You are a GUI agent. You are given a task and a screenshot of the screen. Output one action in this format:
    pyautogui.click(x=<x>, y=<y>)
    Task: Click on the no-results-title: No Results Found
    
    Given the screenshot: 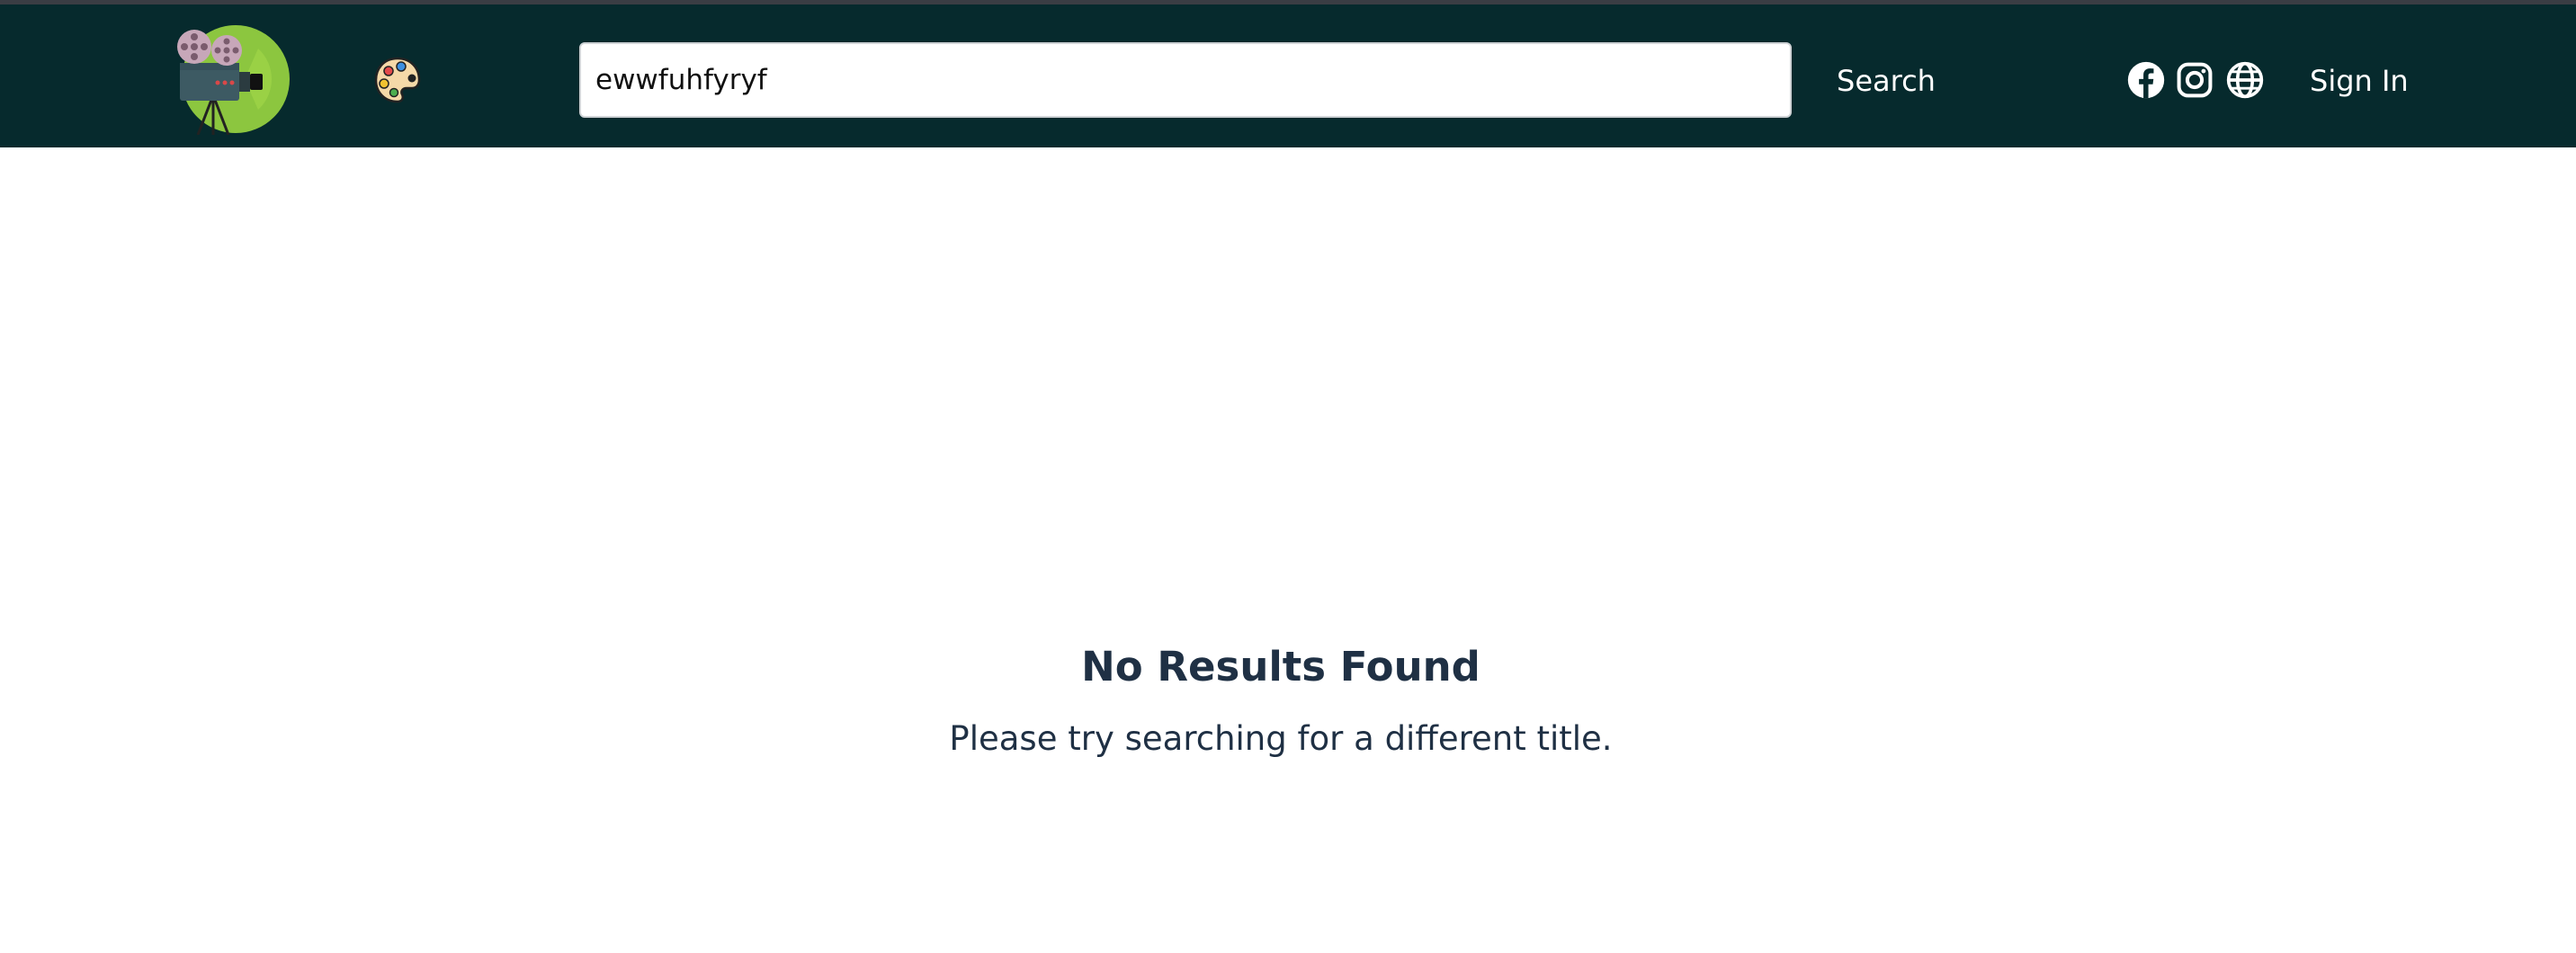 What is the action you would take?
    pyautogui.click(x=1280, y=666)
    